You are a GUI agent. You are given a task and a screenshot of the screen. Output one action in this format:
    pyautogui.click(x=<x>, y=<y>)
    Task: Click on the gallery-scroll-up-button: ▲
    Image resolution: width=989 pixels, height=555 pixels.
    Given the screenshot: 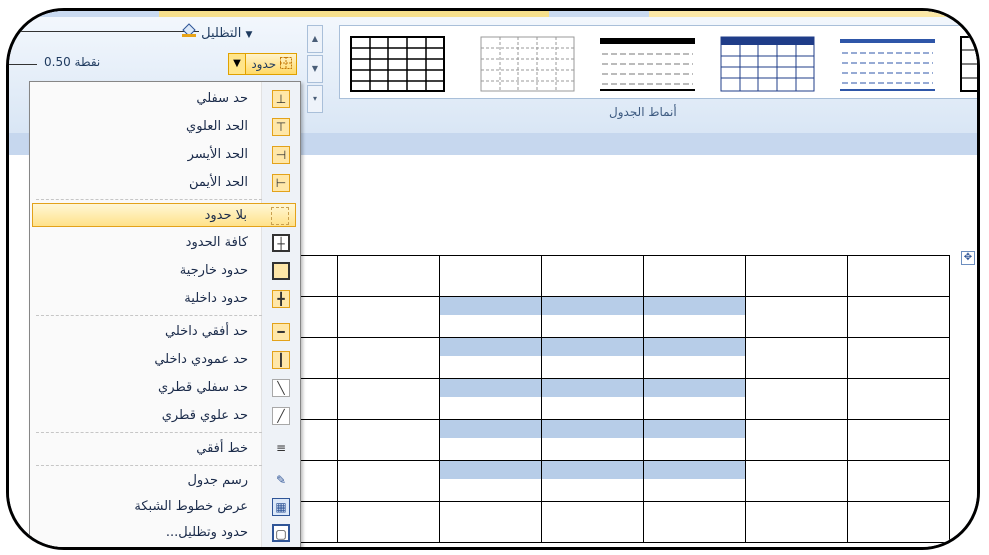 What is the action you would take?
    pyautogui.click(x=315, y=39)
    